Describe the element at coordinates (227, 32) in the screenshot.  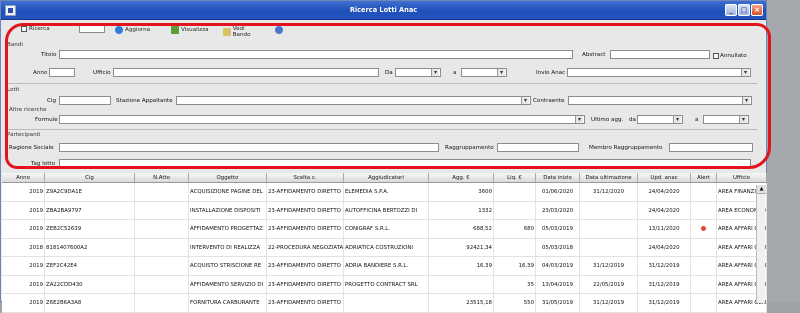
I see `document-icon` at that location.